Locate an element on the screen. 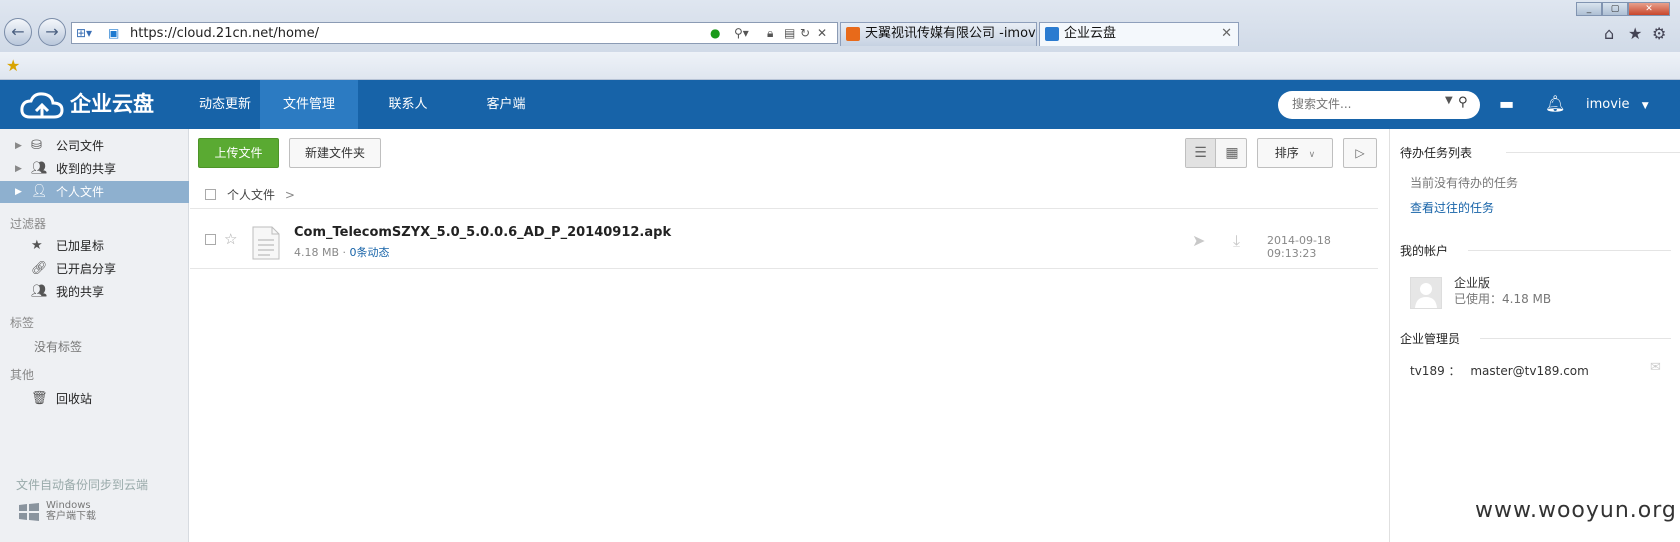  other-section-title: 其他 is located at coordinates (22, 375).